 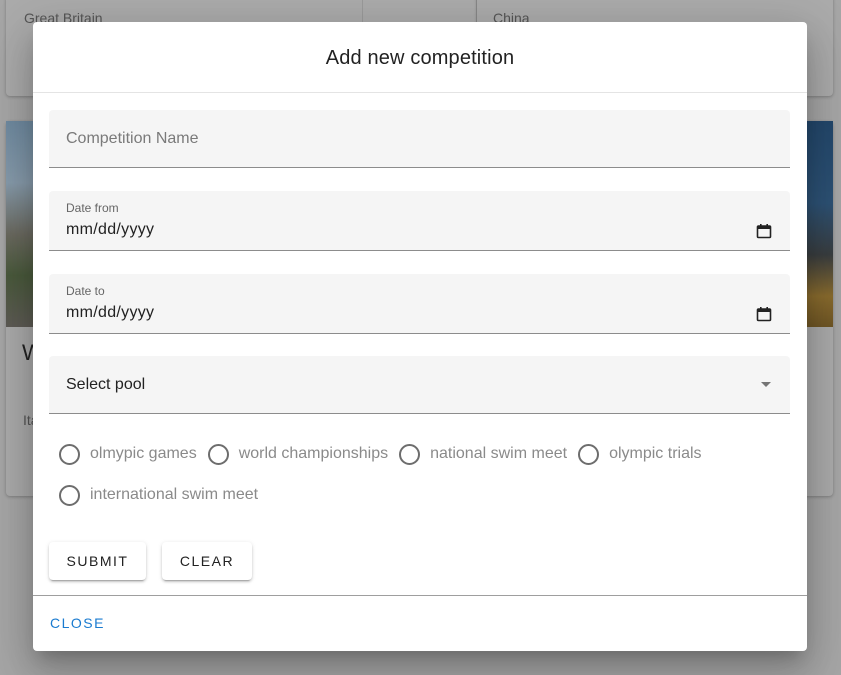 I want to click on dialog-header: Add new competition, so click(x=420, y=57).